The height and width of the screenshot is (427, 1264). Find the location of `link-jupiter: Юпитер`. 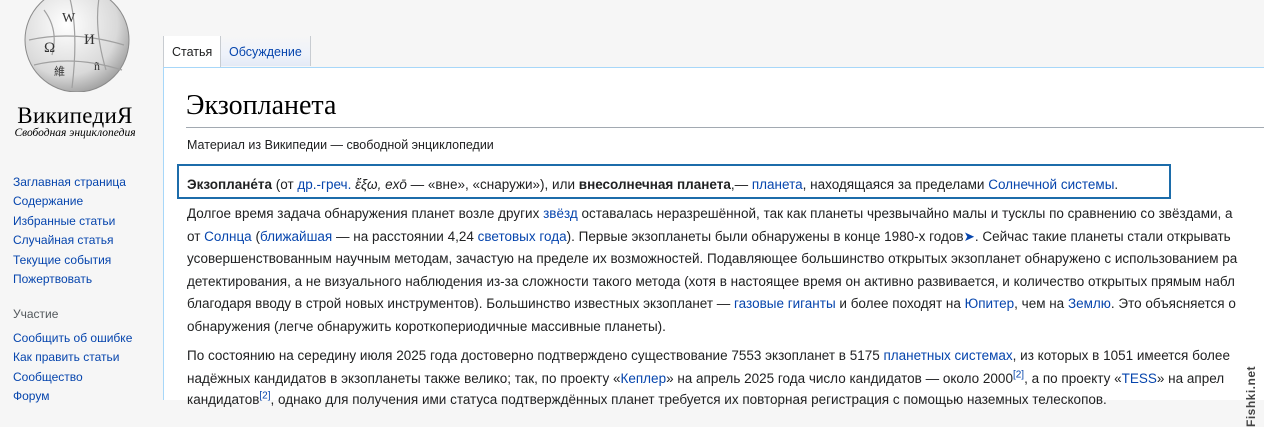

link-jupiter: Юпитер is located at coordinates (990, 303).